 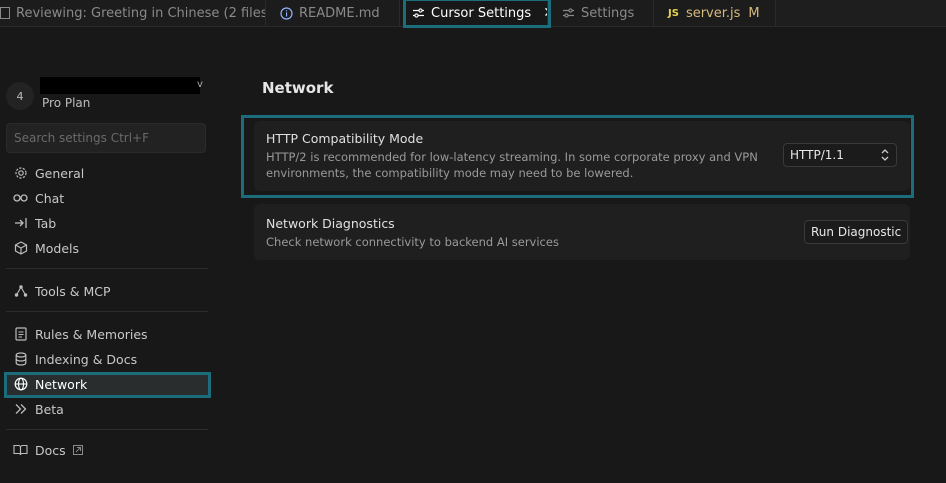 I want to click on sidebar-item-beta: Beta, so click(x=107, y=409).